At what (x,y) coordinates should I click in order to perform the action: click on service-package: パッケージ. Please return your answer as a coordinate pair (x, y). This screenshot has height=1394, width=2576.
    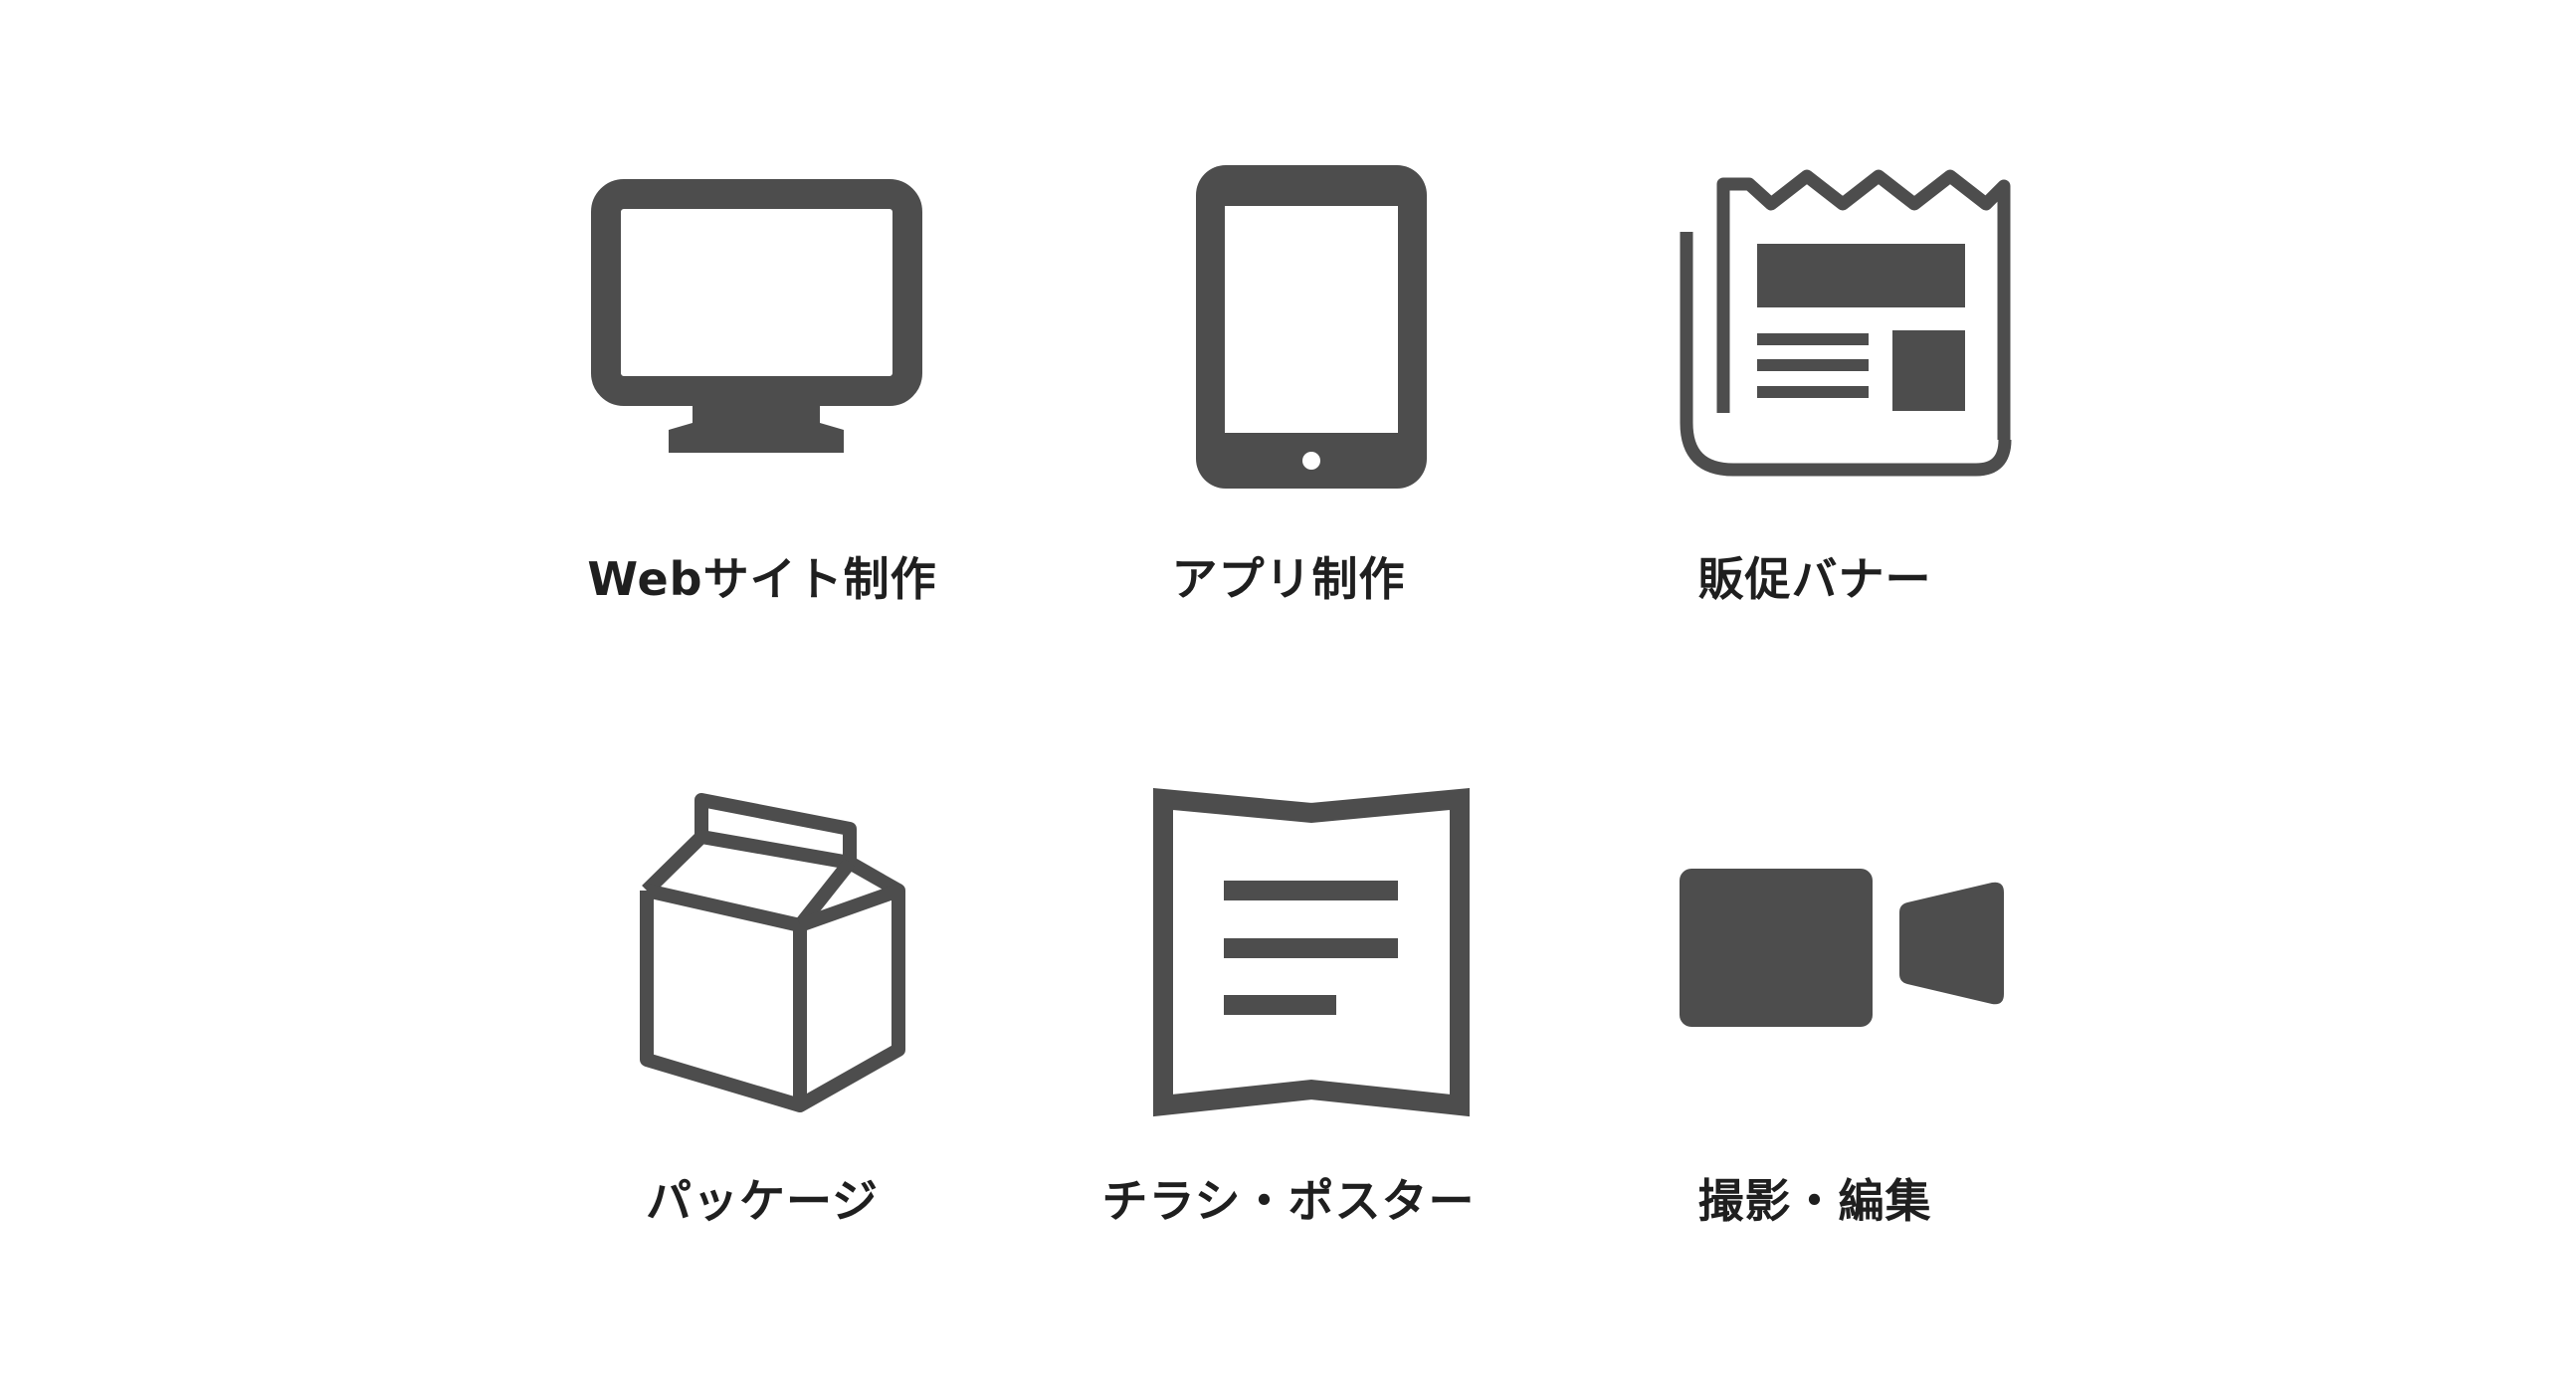
    Looking at the image, I should click on (762, 1030).